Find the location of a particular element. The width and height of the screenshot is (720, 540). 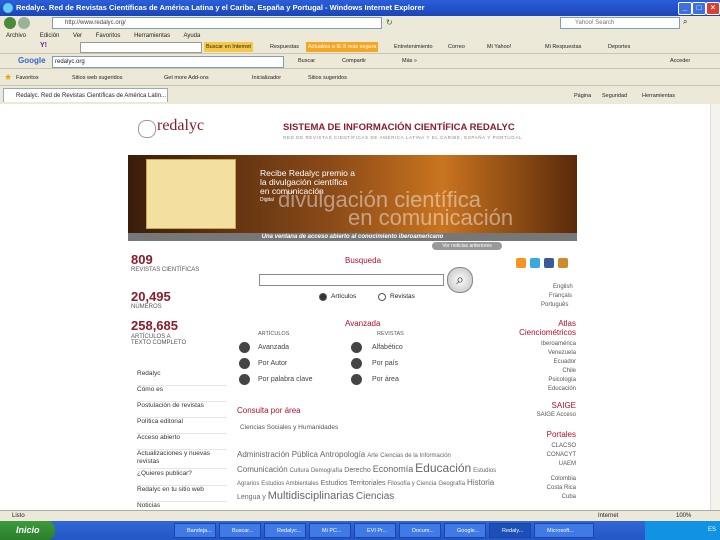

google-search-input: redalyc.org is located at coordinates (168, 62).